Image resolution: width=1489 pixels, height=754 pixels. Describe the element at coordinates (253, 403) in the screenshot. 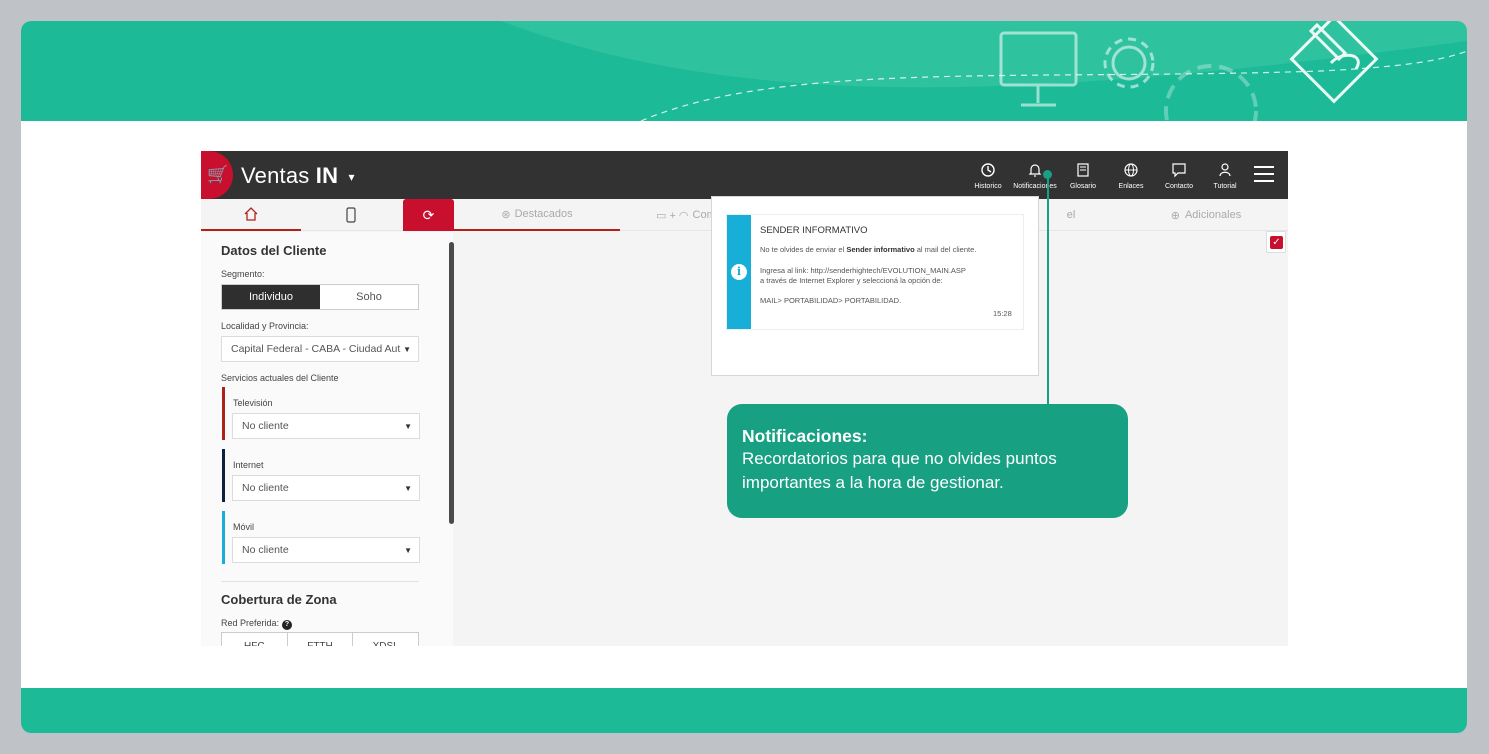

I see `tv-label: Televisión` at that location.